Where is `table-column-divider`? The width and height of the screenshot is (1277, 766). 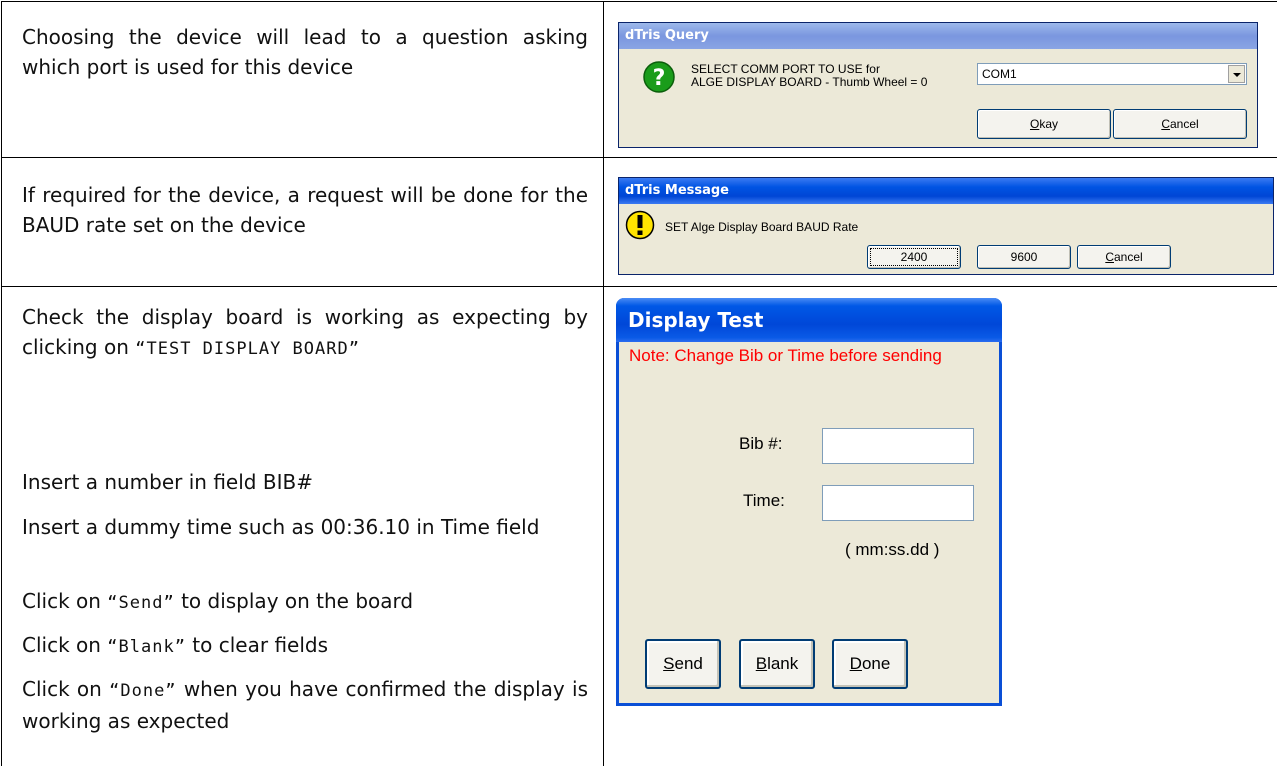
table-column-divider is located at coordinates (603, 383).